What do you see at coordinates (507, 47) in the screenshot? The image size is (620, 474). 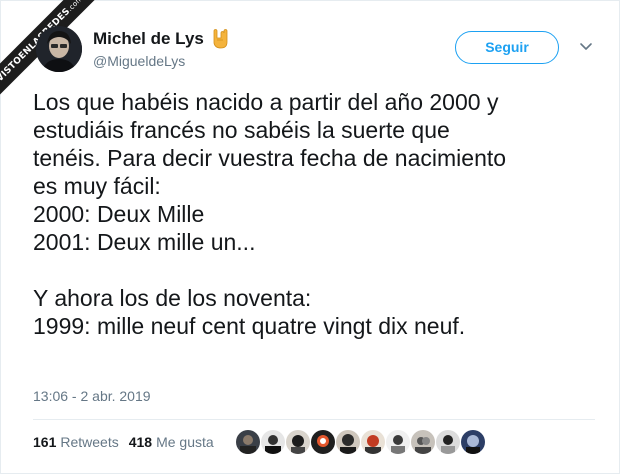 I see `follow-button: Seguir` at bounding box center [507, 47].